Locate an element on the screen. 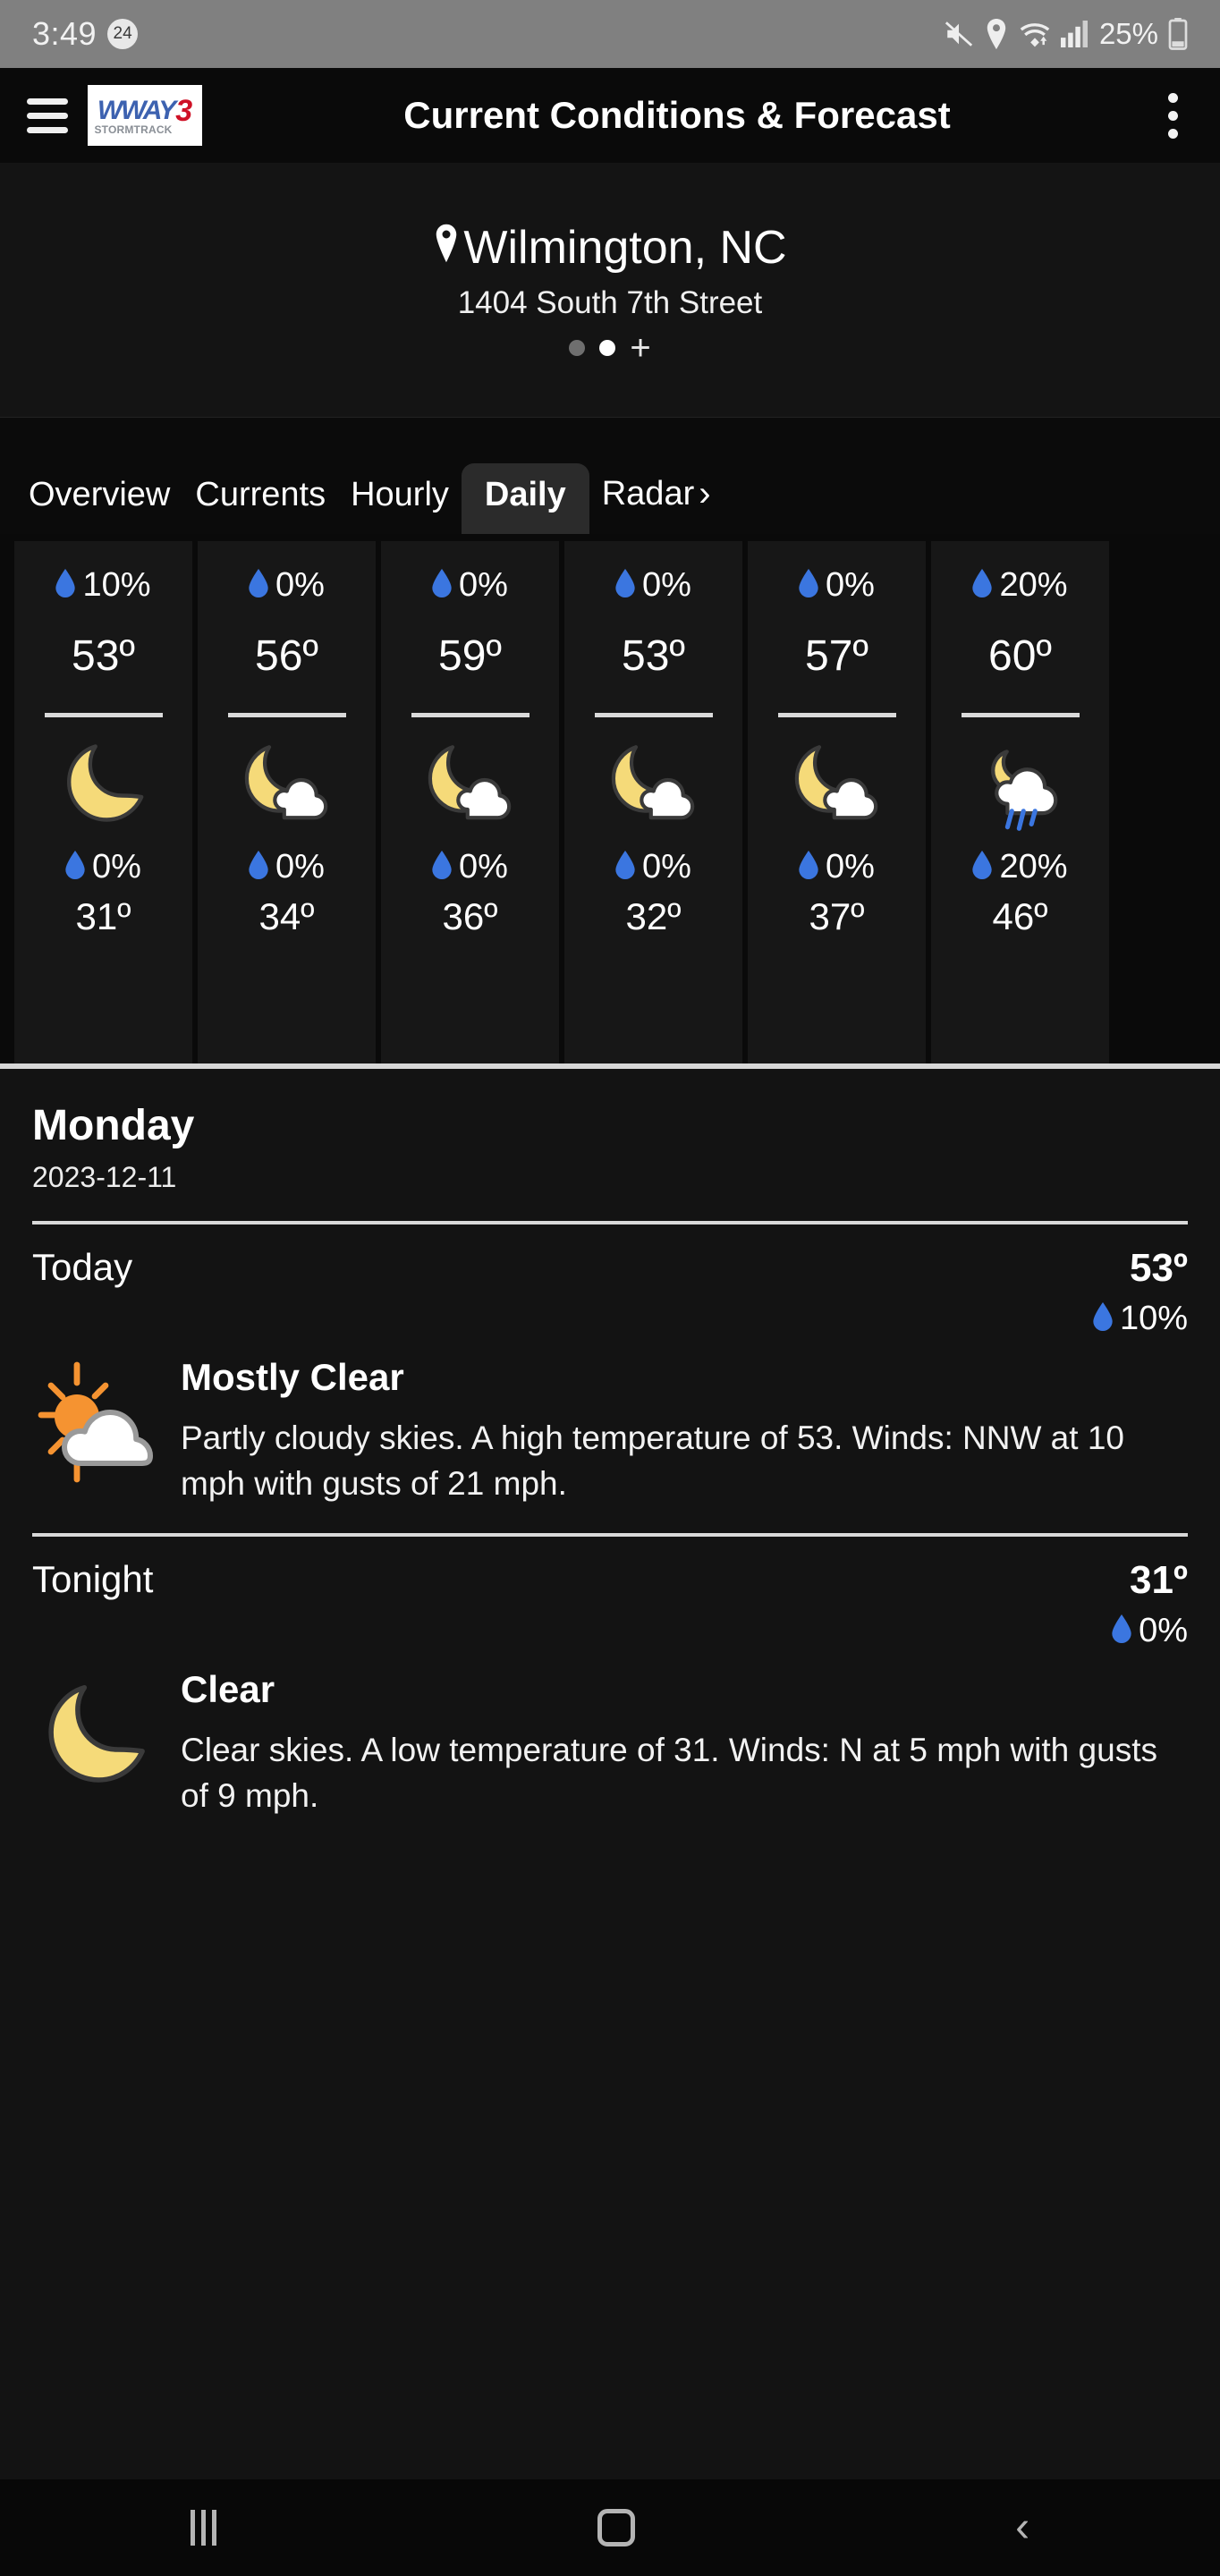 This screenshot has height=2576, width=1220. forecast-column: 0% 56º 0% 34º is located at coordinates (287, 802).